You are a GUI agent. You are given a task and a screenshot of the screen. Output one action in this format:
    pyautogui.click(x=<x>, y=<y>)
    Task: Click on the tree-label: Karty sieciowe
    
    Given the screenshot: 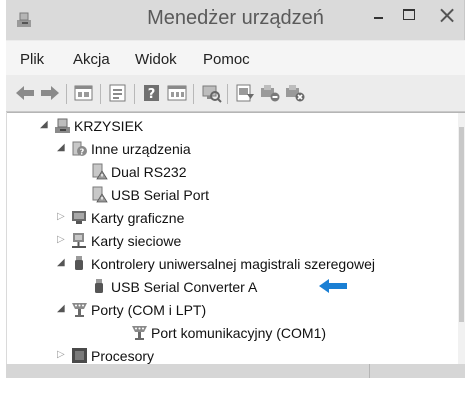 What is the action you would take?
    pyautogui.click(x=136, y=241)
    